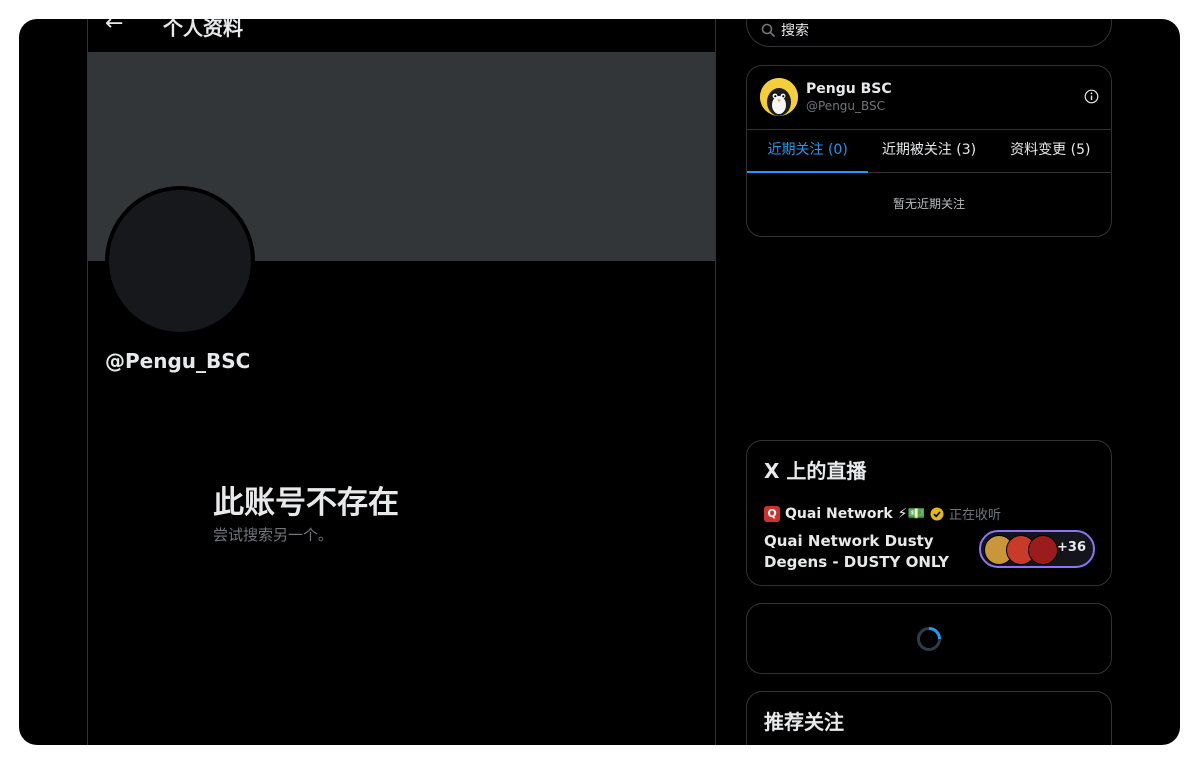 The width and height of the screenshot is (1199, 764). I want to click on pengu-avatar, so click(779, 97).